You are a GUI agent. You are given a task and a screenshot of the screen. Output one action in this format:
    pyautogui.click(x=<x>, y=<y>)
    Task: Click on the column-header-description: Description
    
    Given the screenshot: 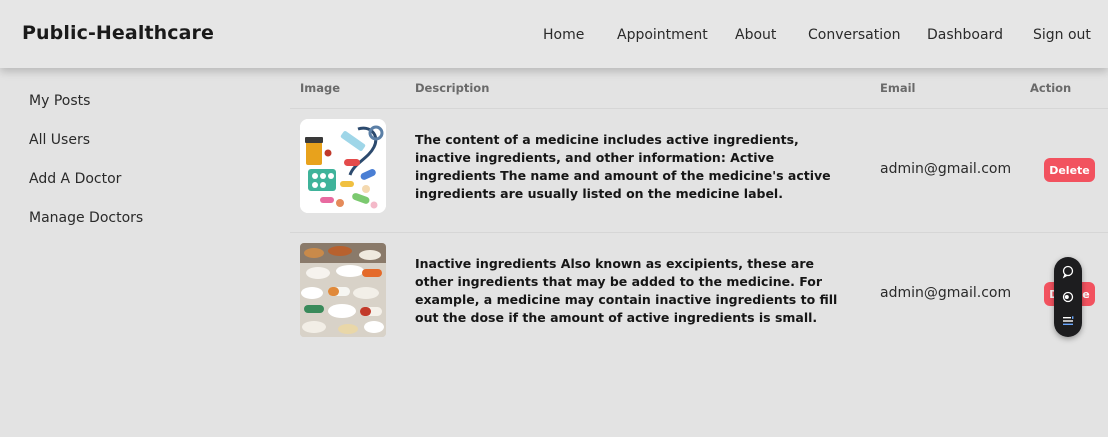 What is the action you would take?
    pyautogui.click(x=452, y=88)
    